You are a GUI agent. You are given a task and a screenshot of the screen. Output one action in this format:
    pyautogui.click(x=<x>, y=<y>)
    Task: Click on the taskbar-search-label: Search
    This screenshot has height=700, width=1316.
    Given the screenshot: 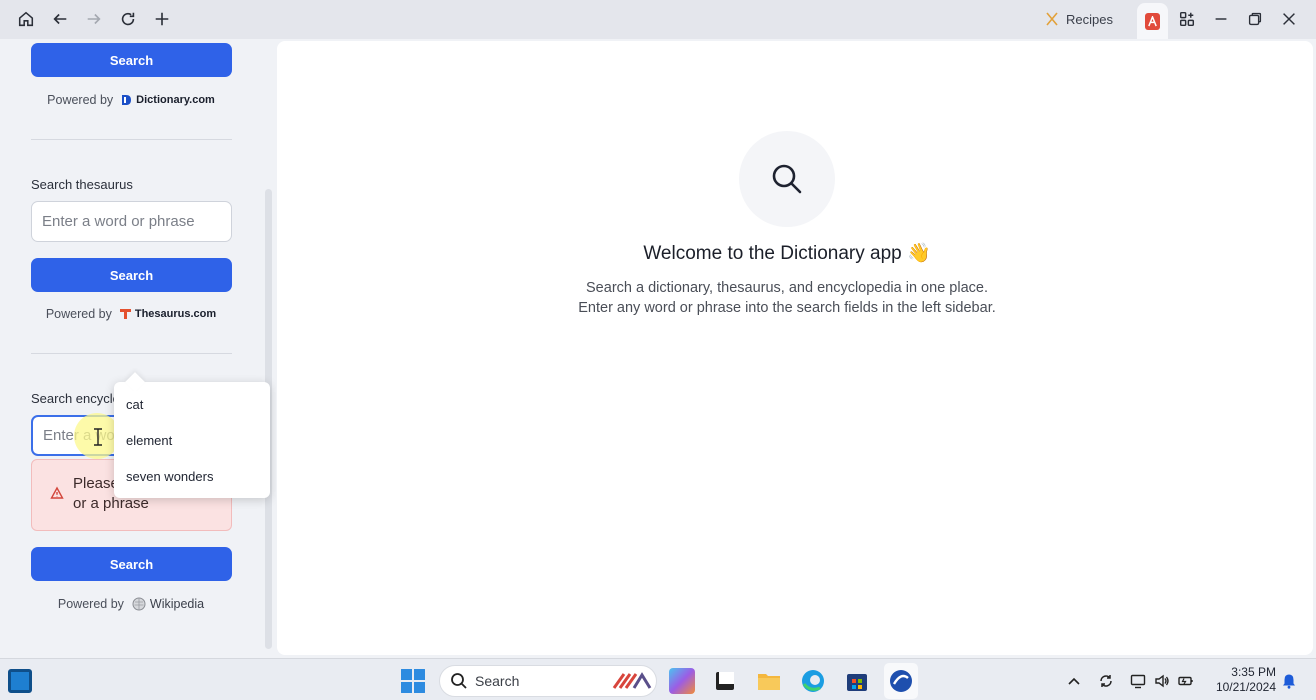 What is the action you would take?
    pyautogui.click(x=497, y=681)
    